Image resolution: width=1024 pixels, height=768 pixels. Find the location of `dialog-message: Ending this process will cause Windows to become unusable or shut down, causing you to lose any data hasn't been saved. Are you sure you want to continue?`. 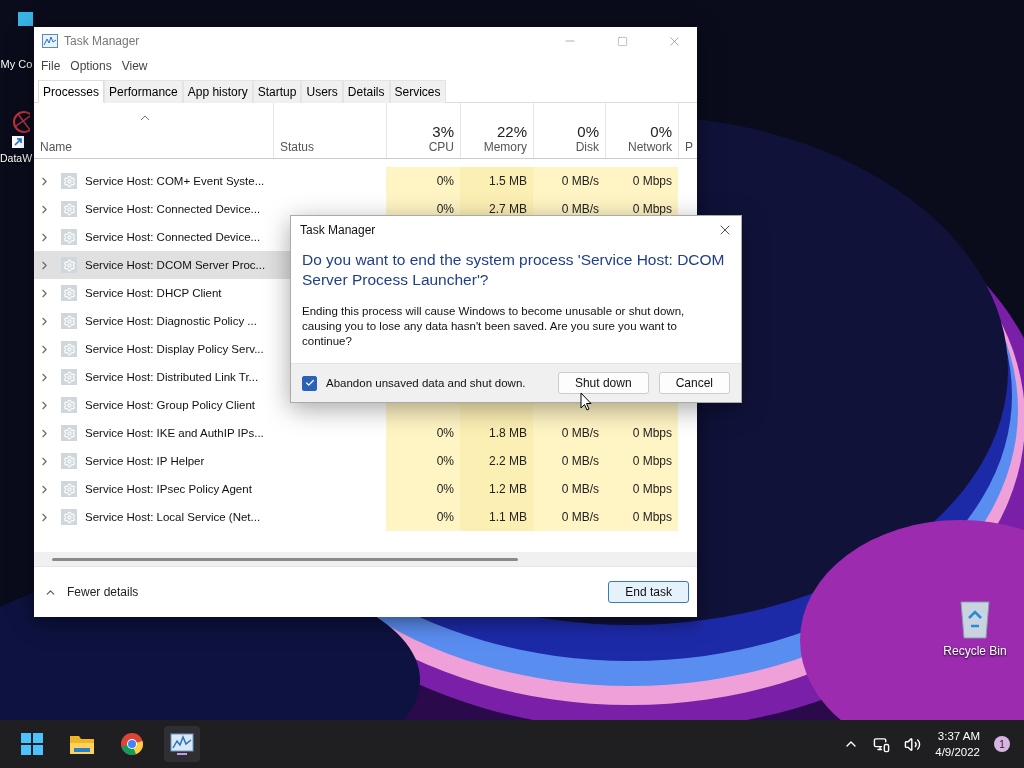

dialog-message: Ending this process will cause Windows to become unusable or shut down, causing you to lose any data hasn't been saved. Are you sure you want to continue? is located at coordinates (494, 326).